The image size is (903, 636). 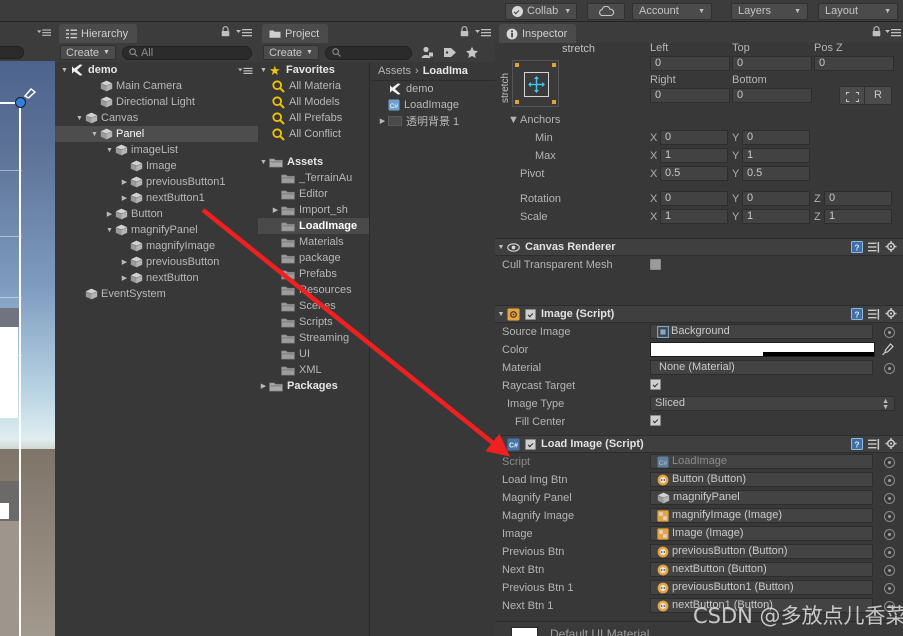 I want to click on scale-x-field: 1, so click(x=694, y=216).